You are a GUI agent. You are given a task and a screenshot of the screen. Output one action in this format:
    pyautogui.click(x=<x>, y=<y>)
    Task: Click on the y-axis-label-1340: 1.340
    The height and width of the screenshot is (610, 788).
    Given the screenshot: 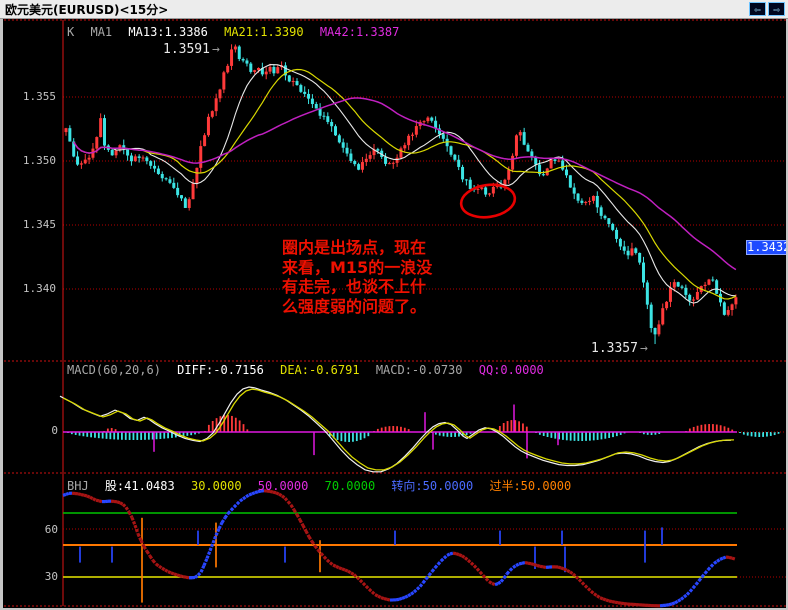 What is the action you would take?
    pyautogui.click(x=39, y=288)
    